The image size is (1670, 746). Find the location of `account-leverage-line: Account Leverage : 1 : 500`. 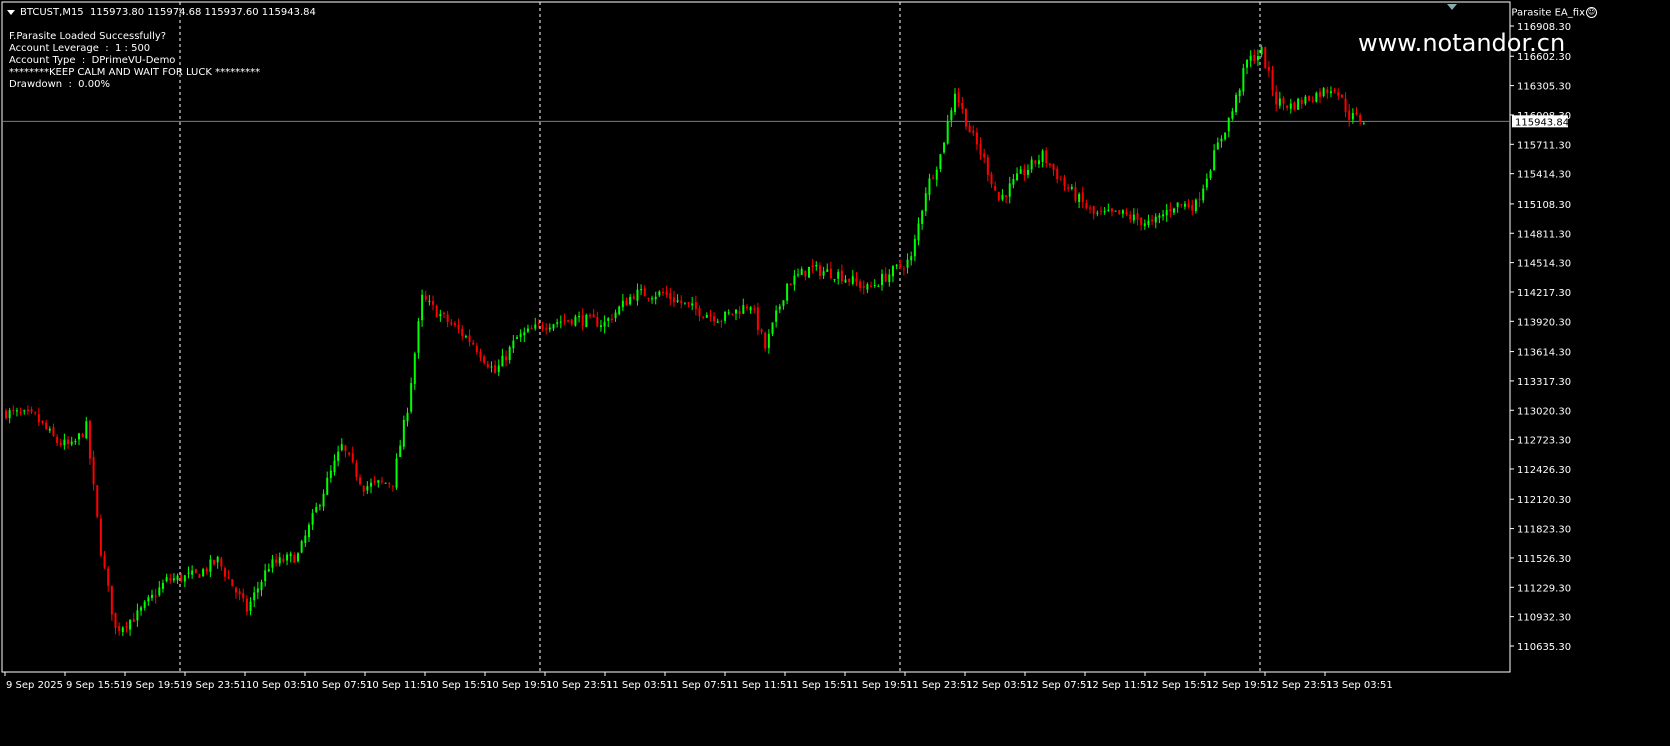

account-leverage-line: Account Leverage : 1 : 500 is located at coordinates (80, 48).